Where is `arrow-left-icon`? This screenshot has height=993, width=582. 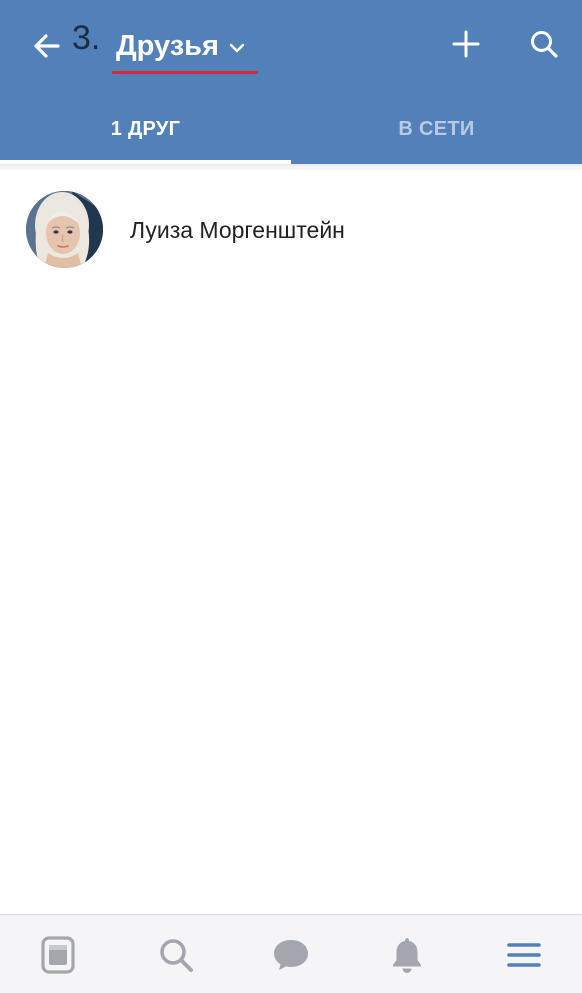
arrow-left-icon is located at coordinates (47, 46).